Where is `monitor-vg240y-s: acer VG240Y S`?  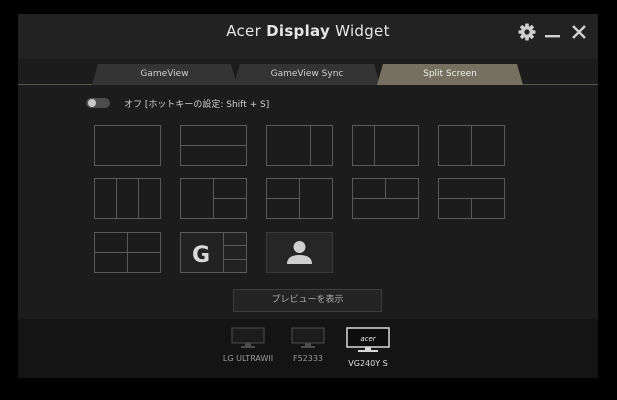
monitor-vg240y-s: acer VG240Y S is located at coordinates (368, 347).